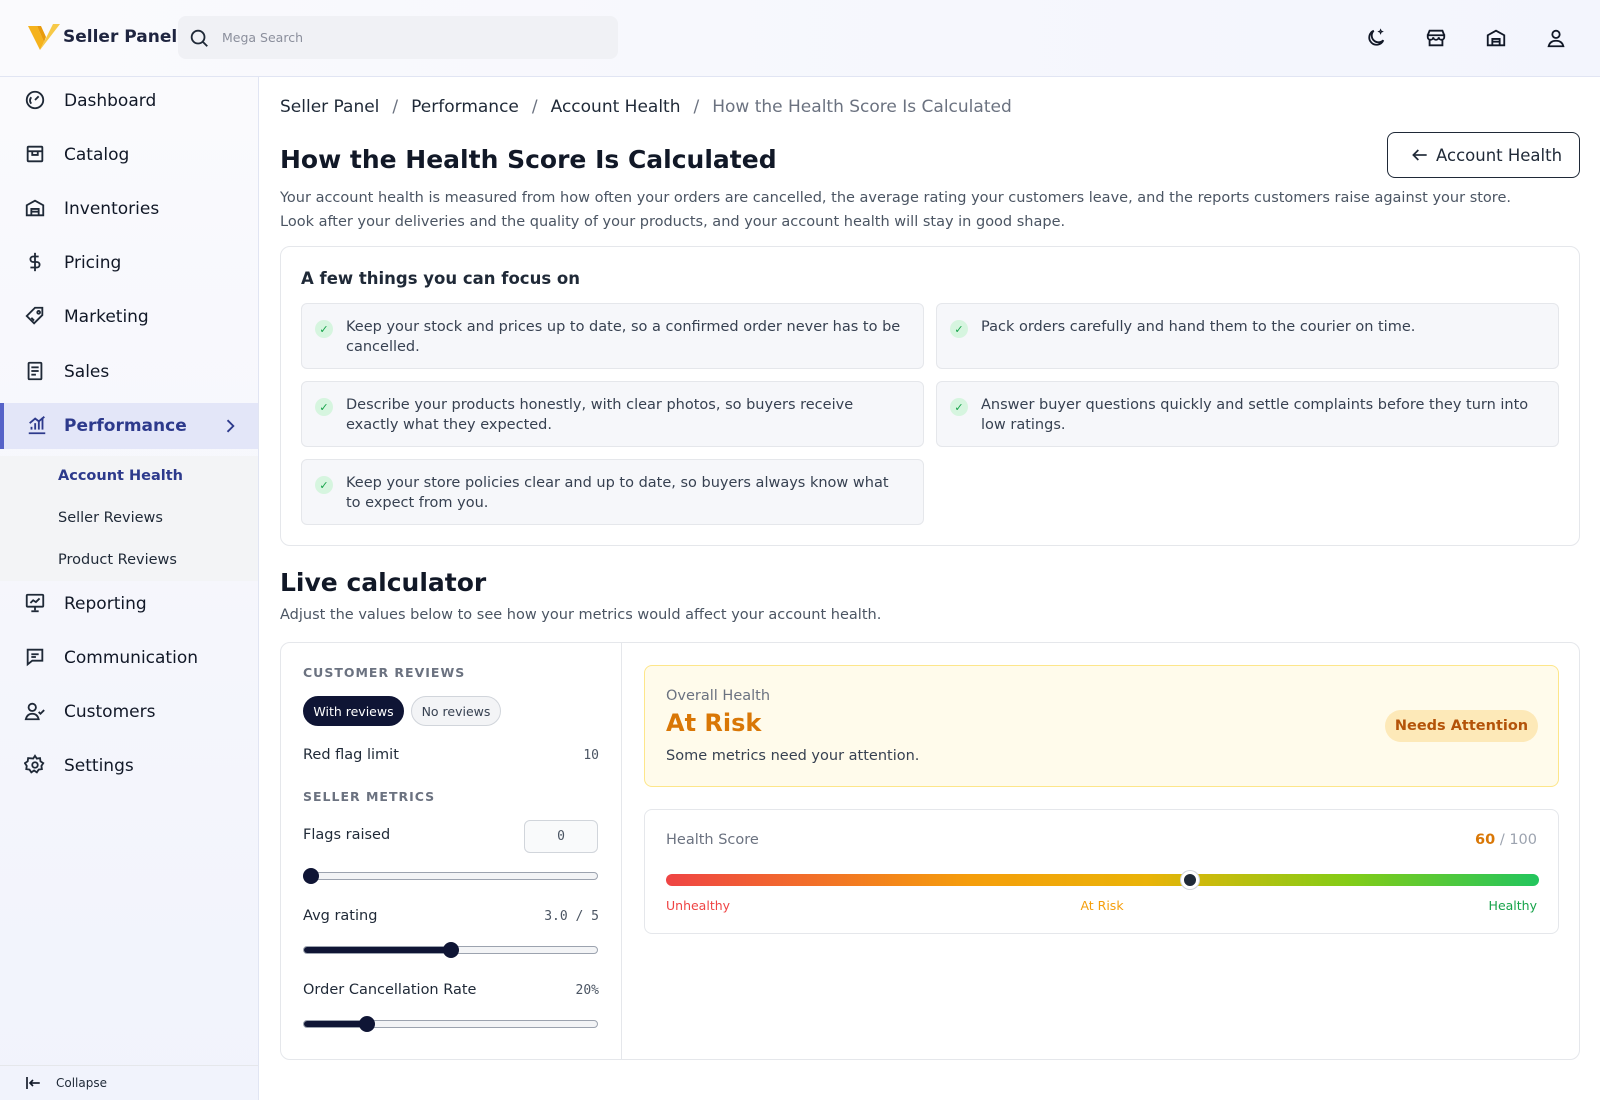 The height and width of the screenshot is (1100, 1600). I want to click on sidebar-item-catalog: Catalog, so click(129, 155).